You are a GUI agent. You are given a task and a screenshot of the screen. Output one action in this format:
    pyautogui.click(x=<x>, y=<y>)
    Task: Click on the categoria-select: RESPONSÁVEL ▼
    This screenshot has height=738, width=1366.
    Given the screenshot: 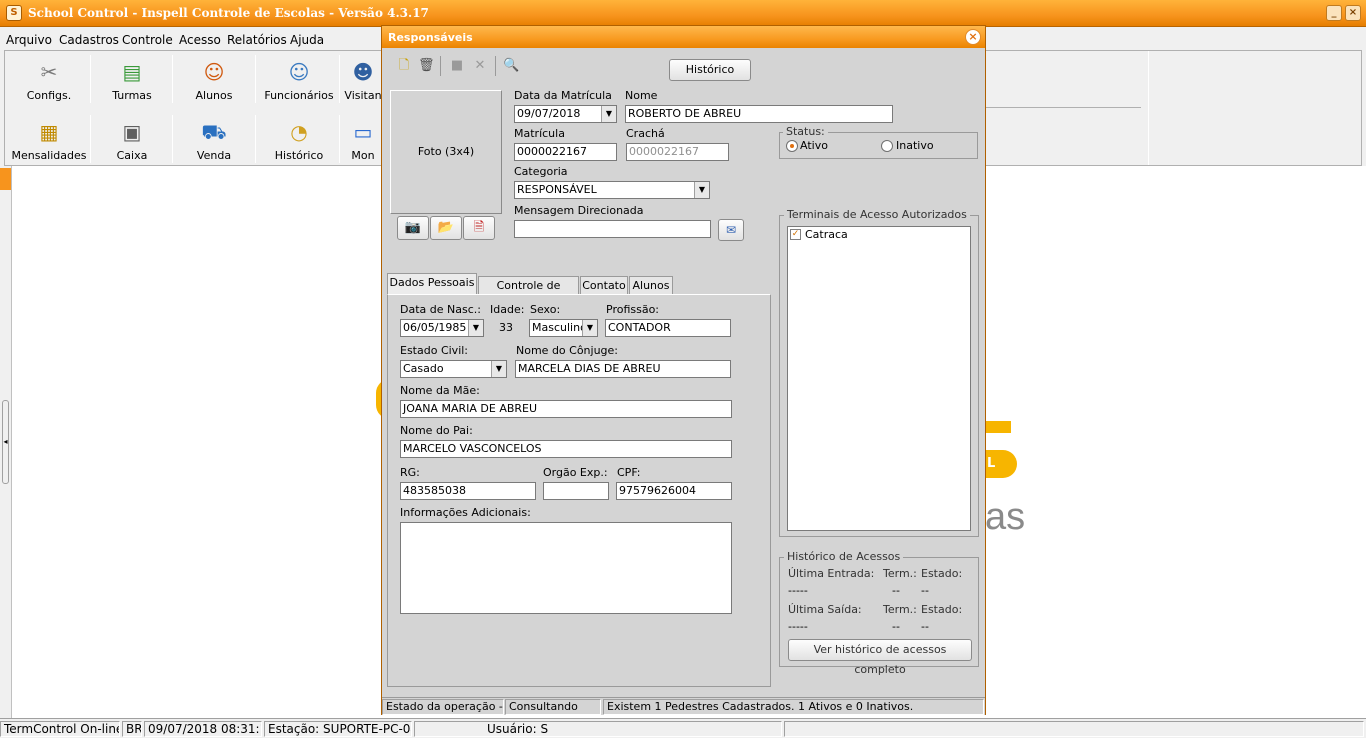 What is the action you would take?
    pyautogui.click(x=612, y=190)
    